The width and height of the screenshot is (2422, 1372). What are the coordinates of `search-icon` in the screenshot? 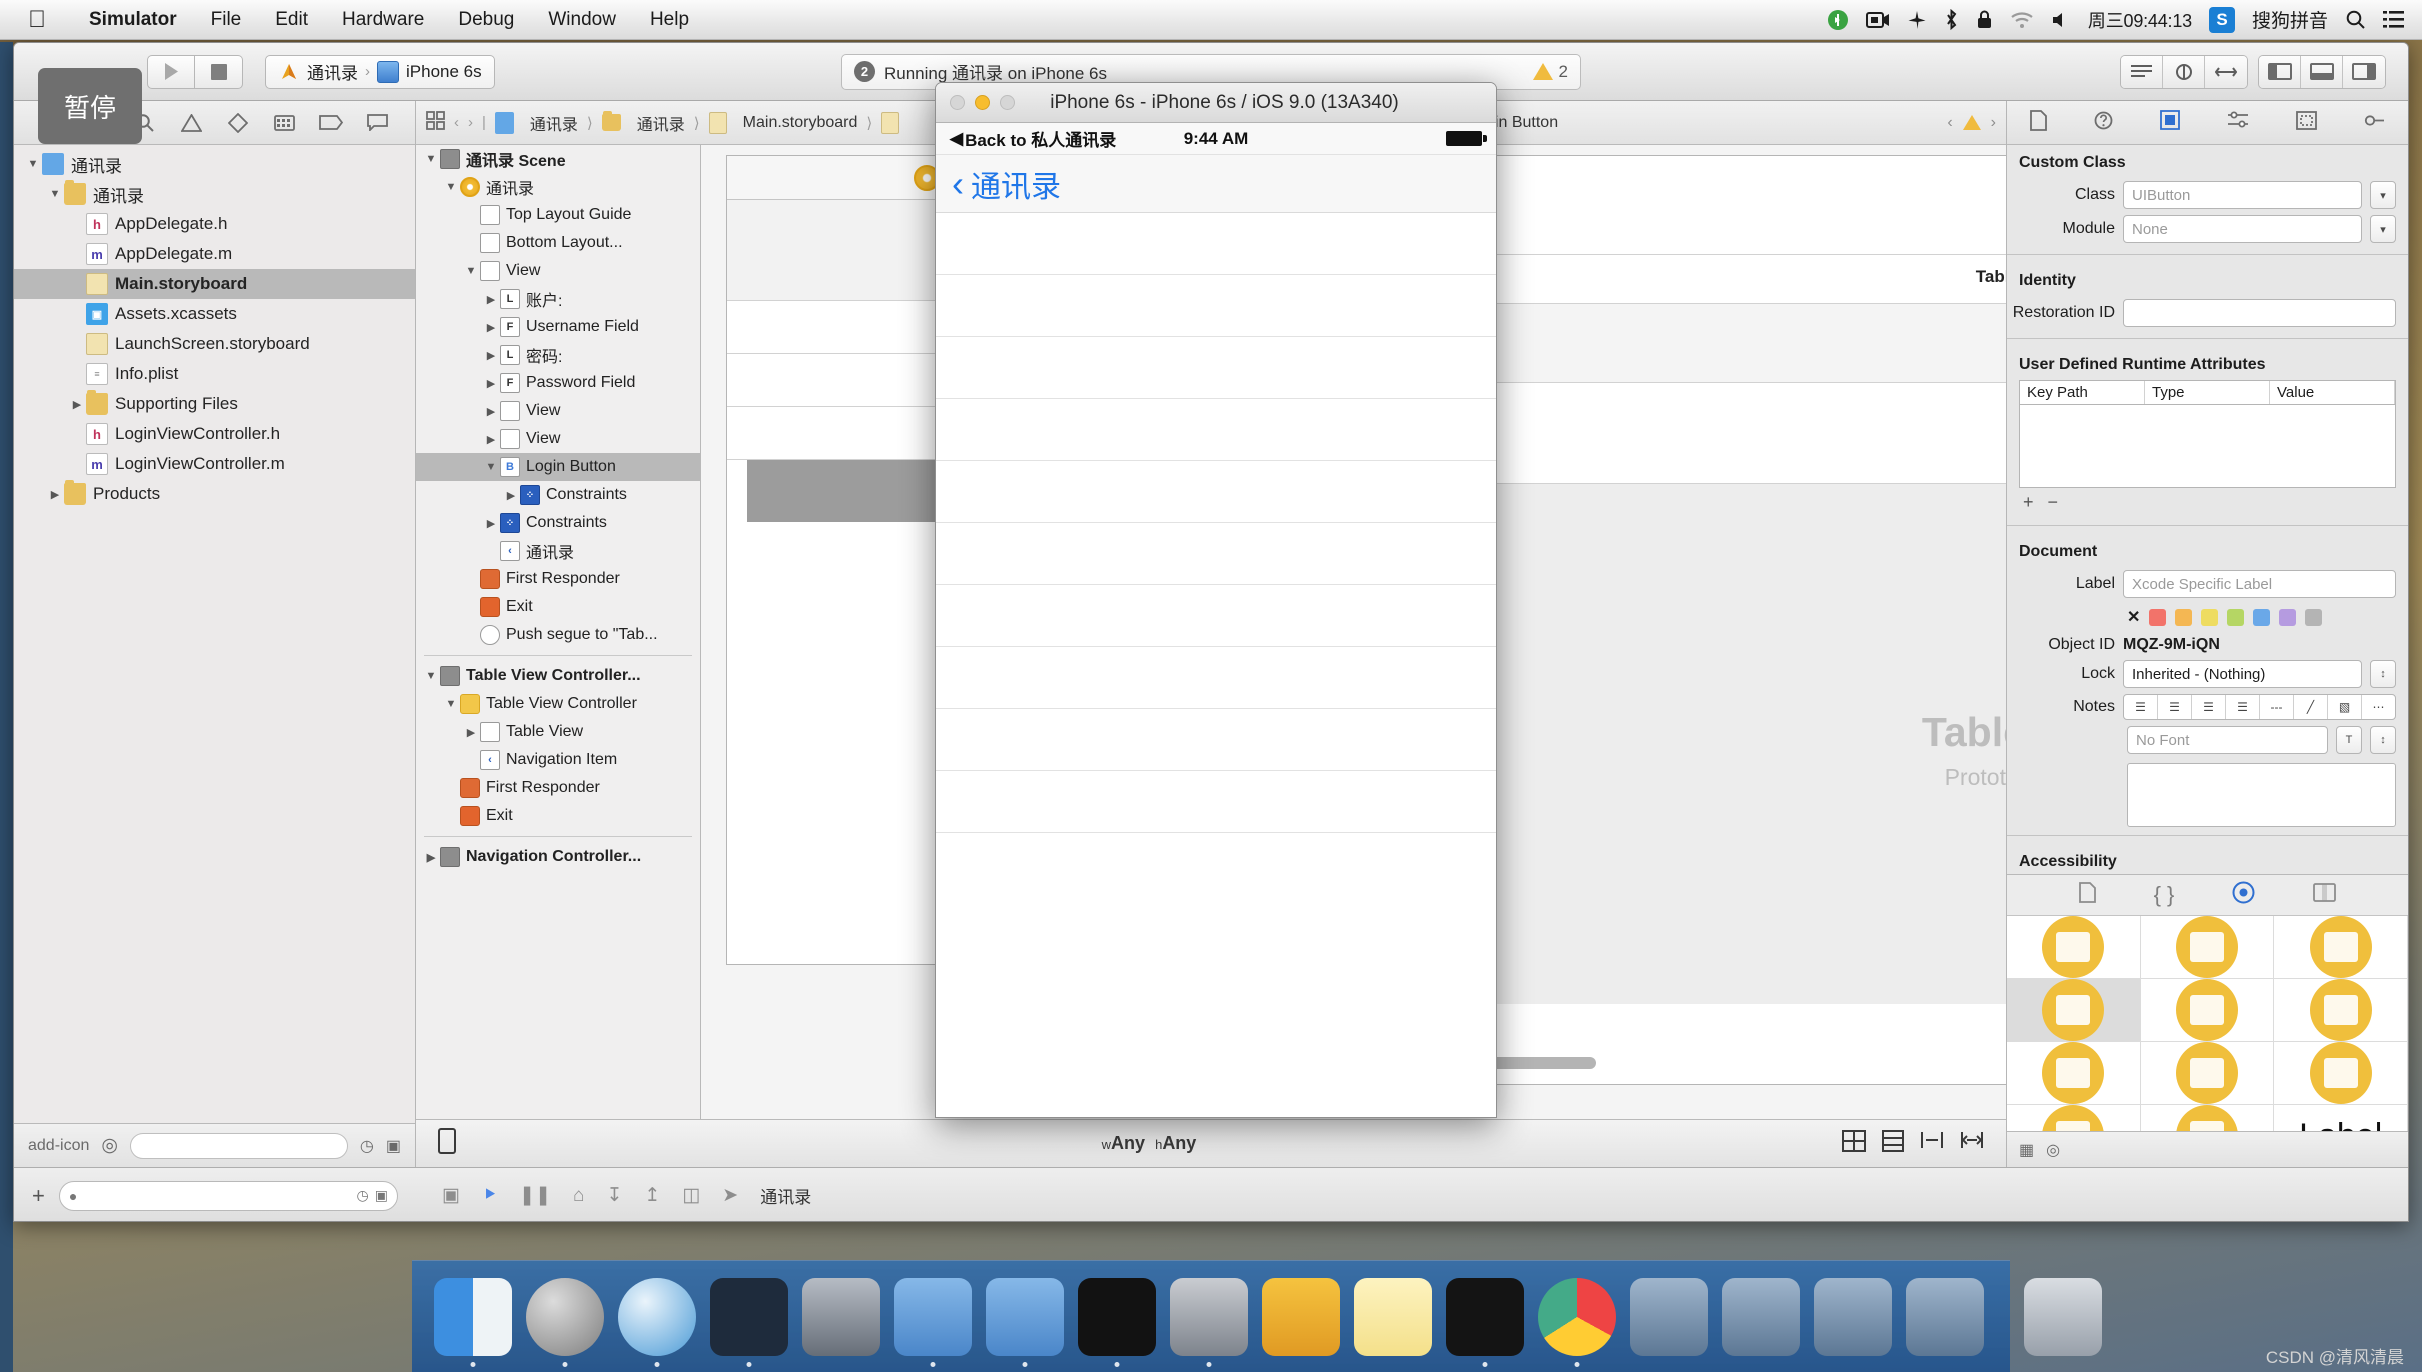 It's located at (2355, 19).